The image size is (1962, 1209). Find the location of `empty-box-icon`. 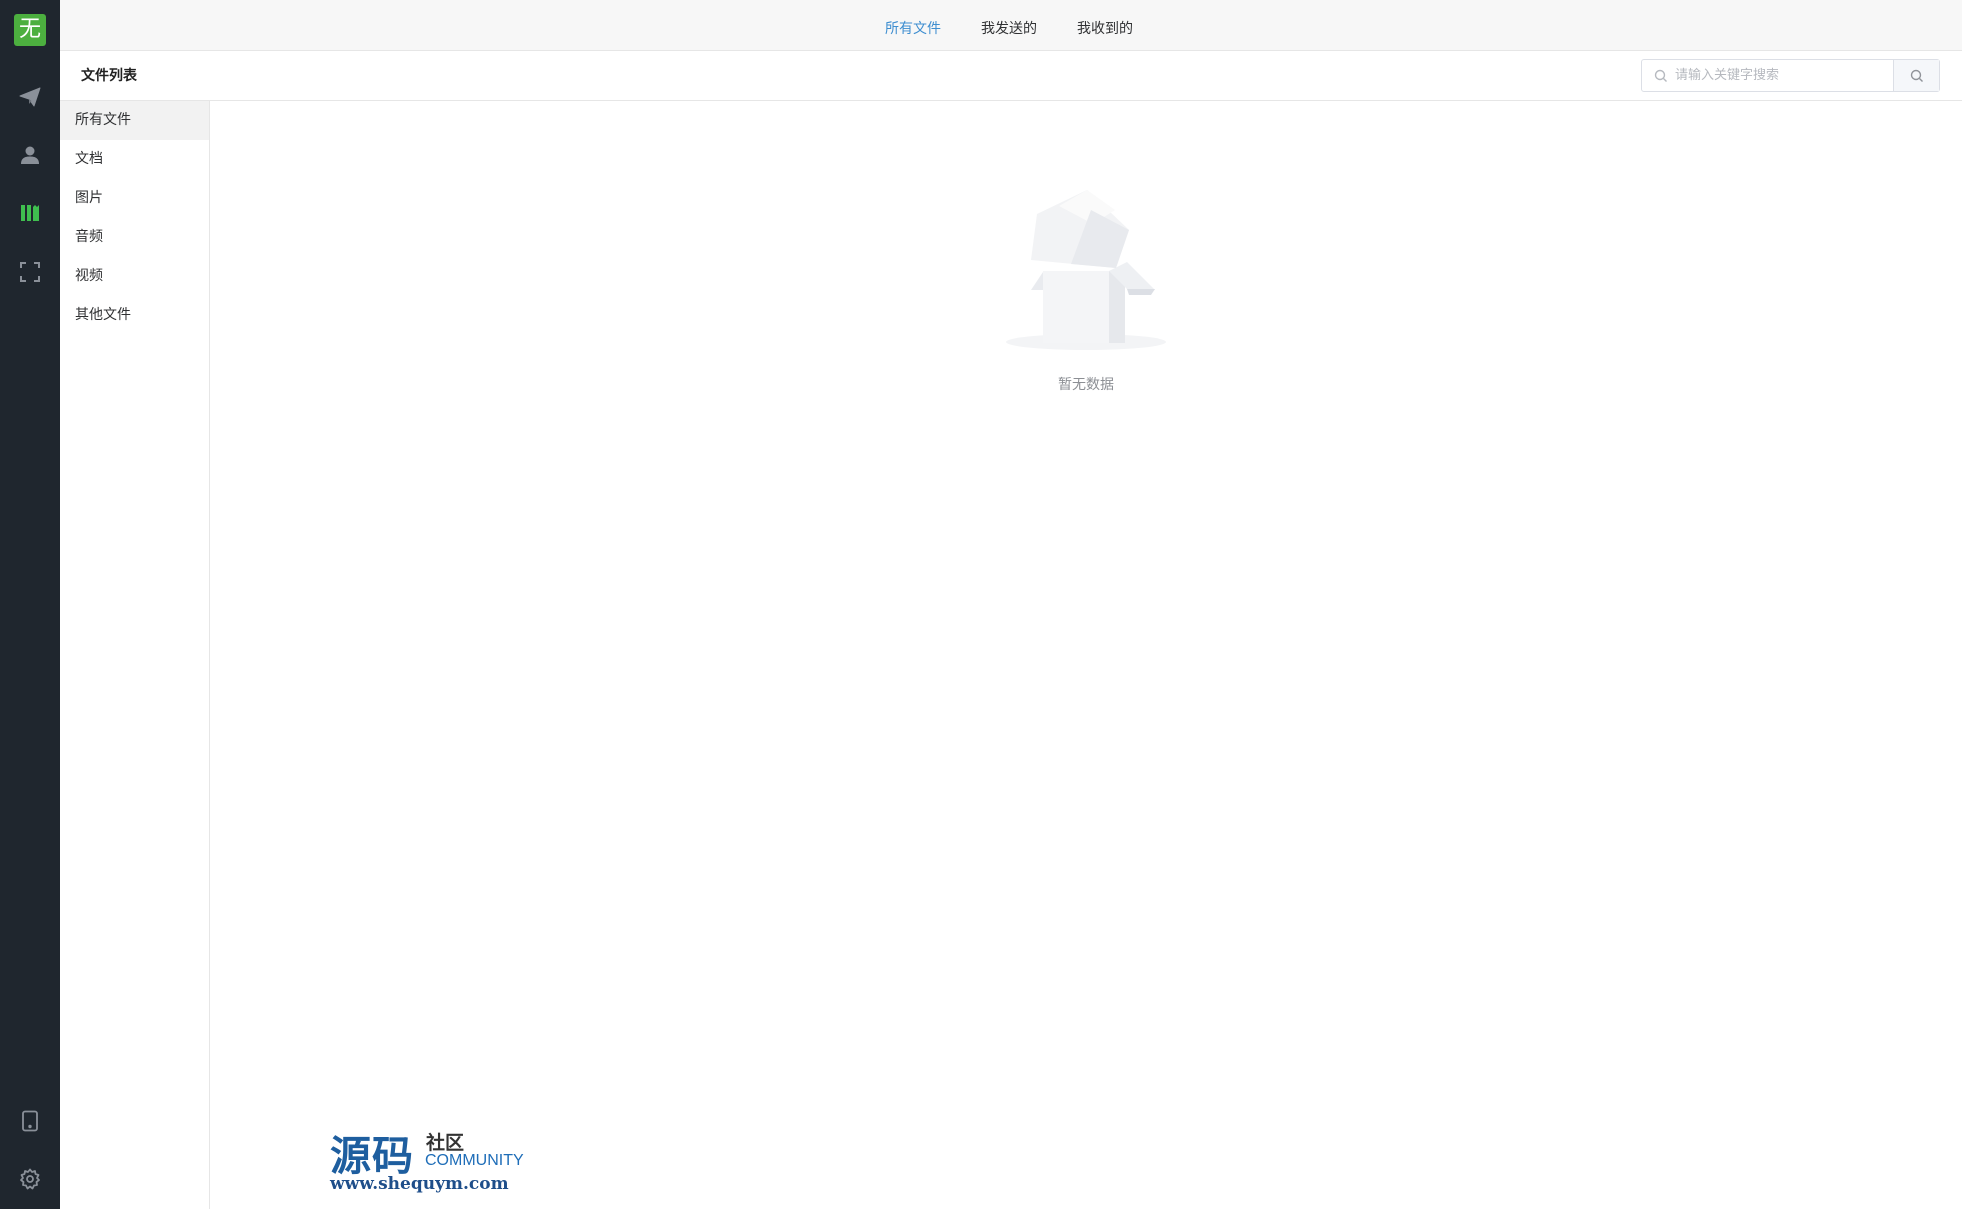

empty-box-icon is located at coordinates (1086, 270).